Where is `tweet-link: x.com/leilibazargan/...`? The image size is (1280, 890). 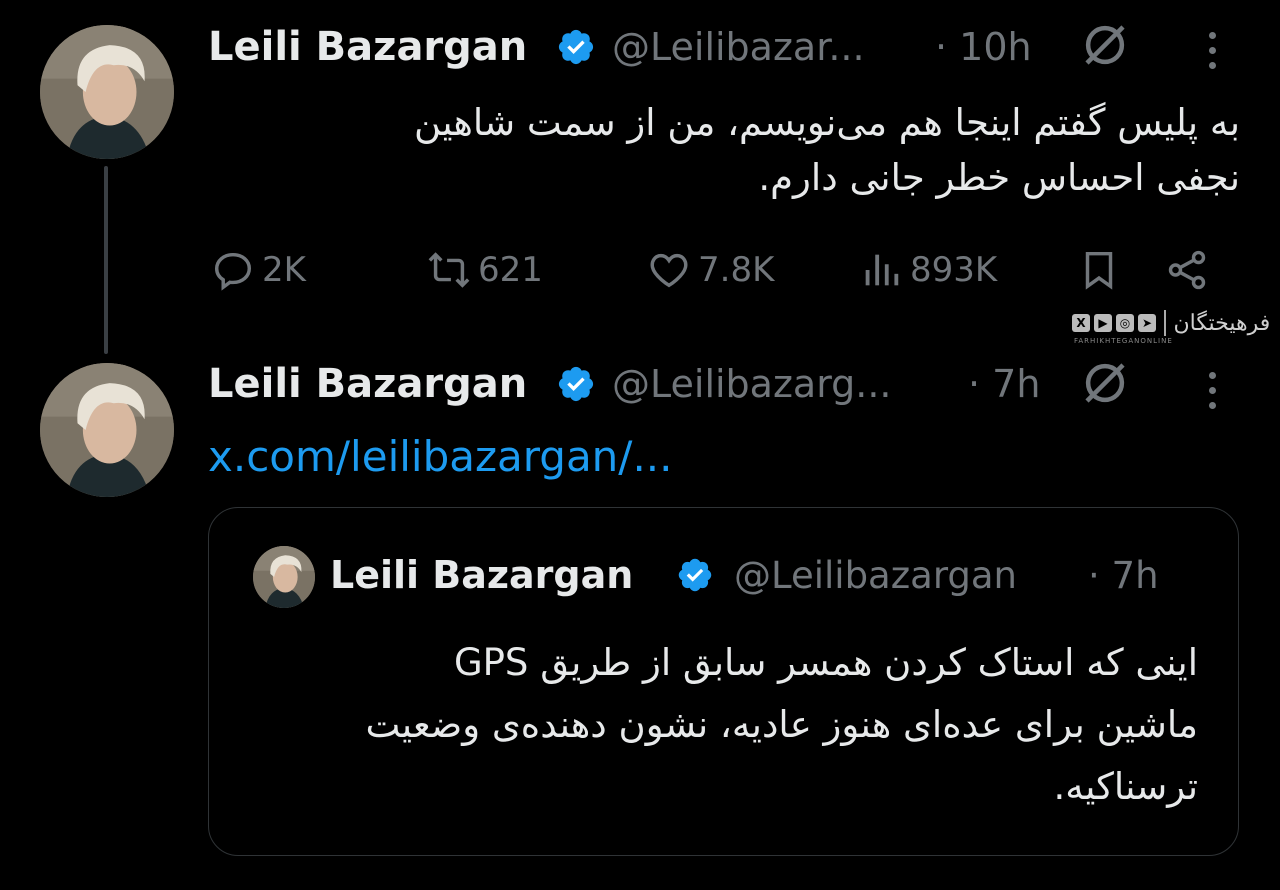 tweet-link: x.com/leilibazargan/... is located at coordinates (440, 456).